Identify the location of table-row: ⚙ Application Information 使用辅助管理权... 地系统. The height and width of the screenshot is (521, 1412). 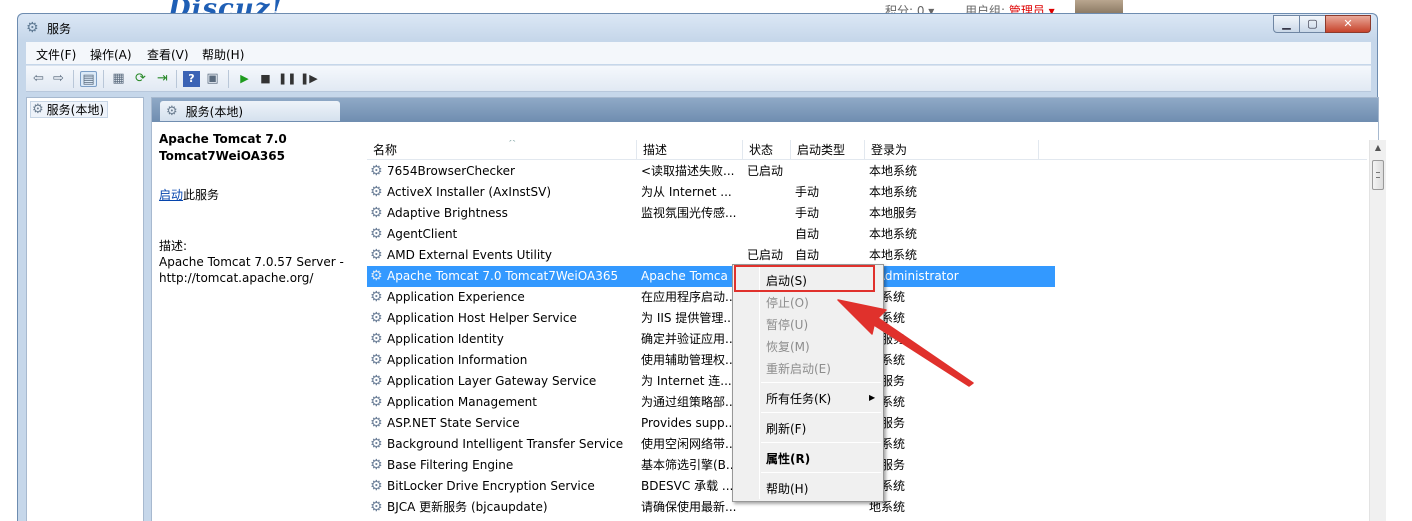
(711, 360).